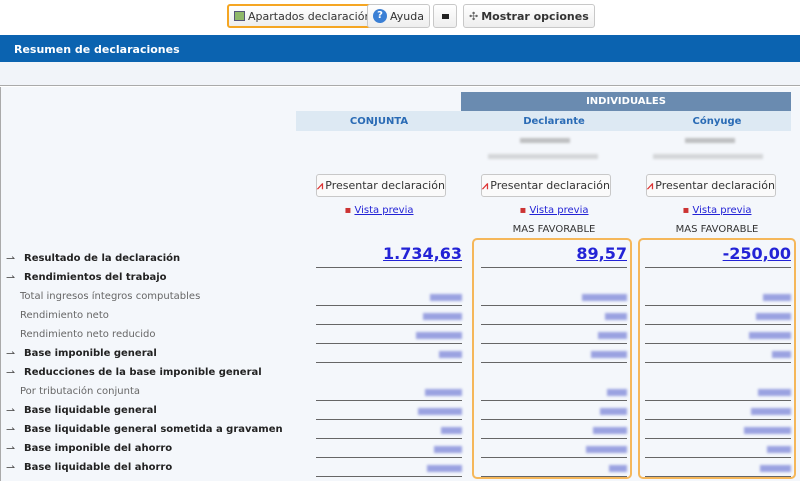 This screenshot has width=800, height=481. I want to click on mas-favorable-conyuge: MAS FAVORABLE, so click(717, 229).